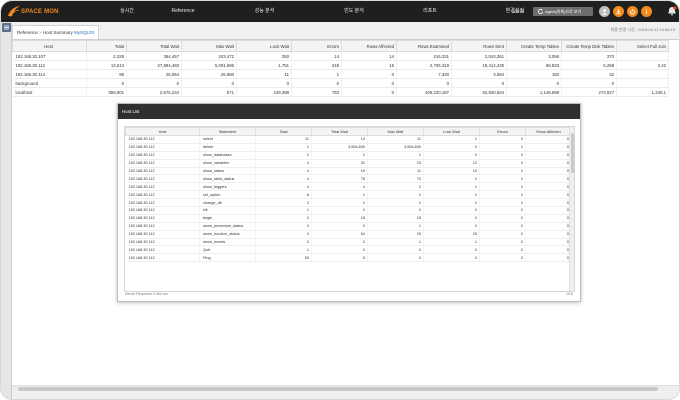 Image resolution: width=680 pixels, height=400 pixels. I want to click on popup-table-row: 192.168.30.112 select 11 14 11 1 0 0, so click(348, 139).